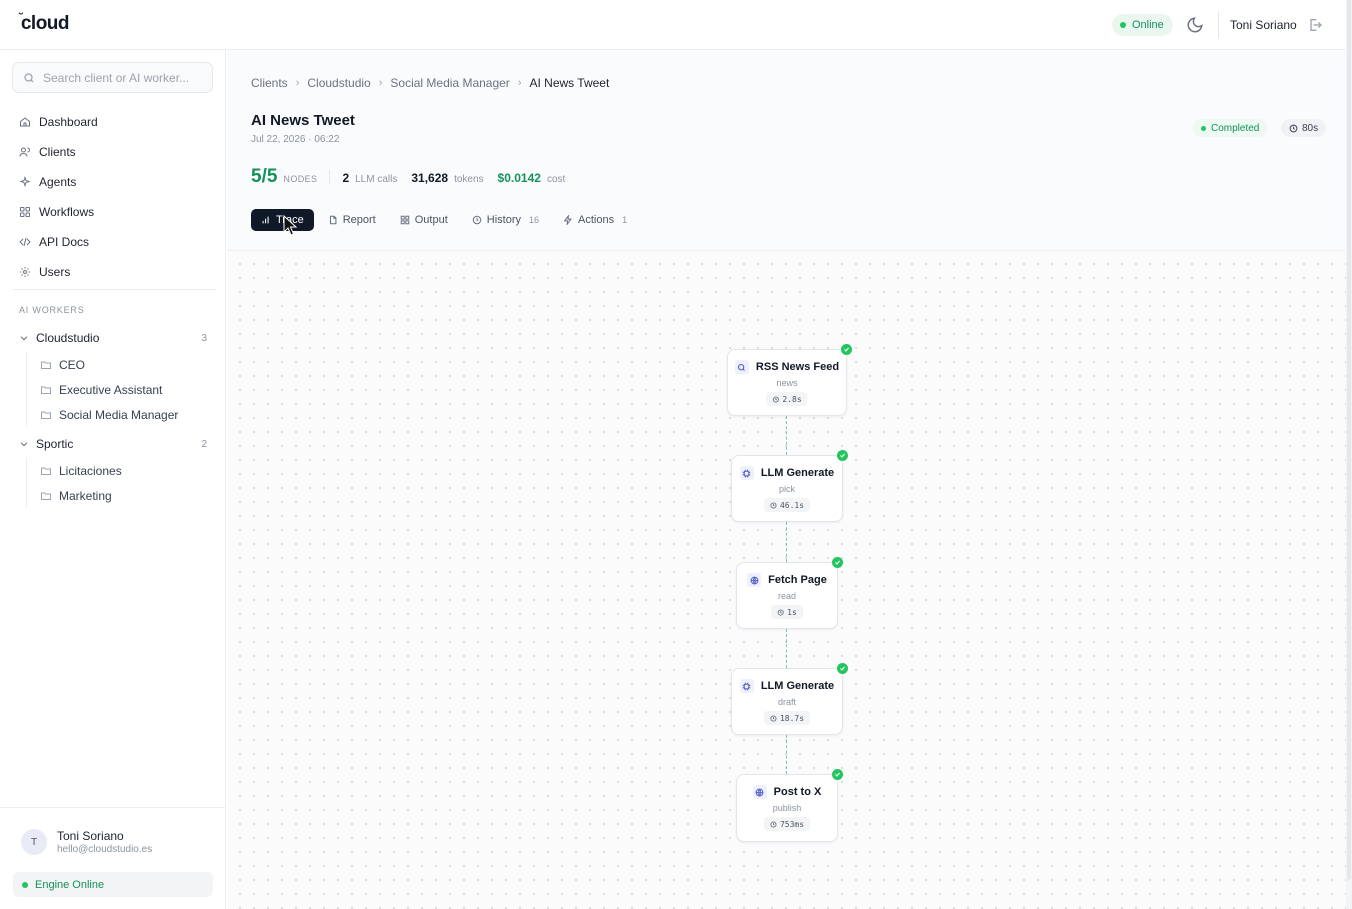 Image resolution: width=1352 pixels, height=909 pixels. Describe the element at coordinates (113, 212) in the screenshot. I see `nav-item-workflows: Workflows` at that location.